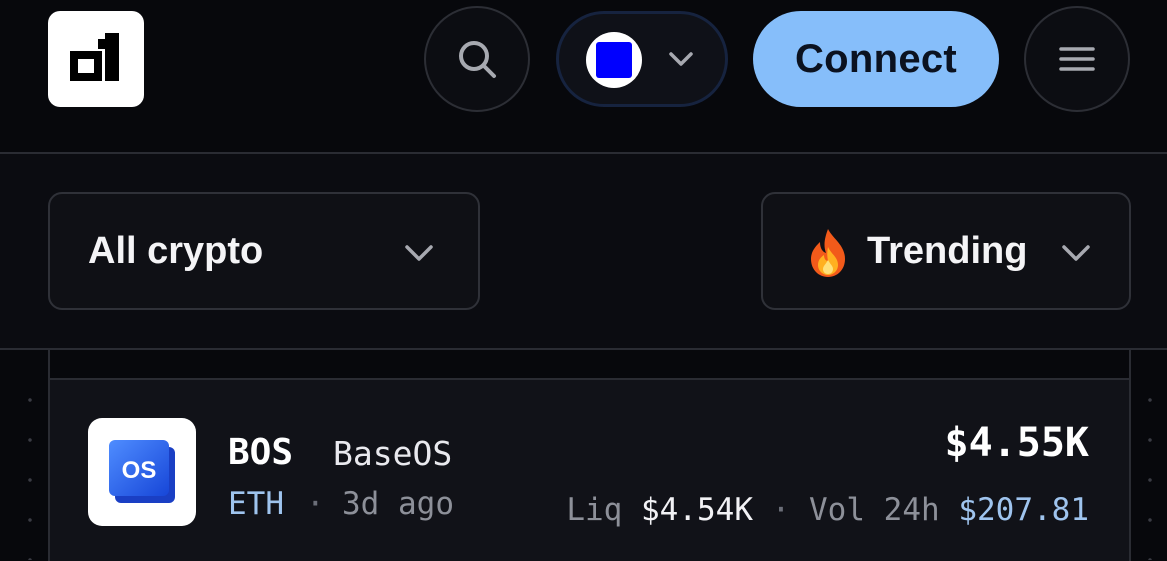 The image size is (1167, 561). I want to click on token-price: $4.55K, so click(1017, 443).